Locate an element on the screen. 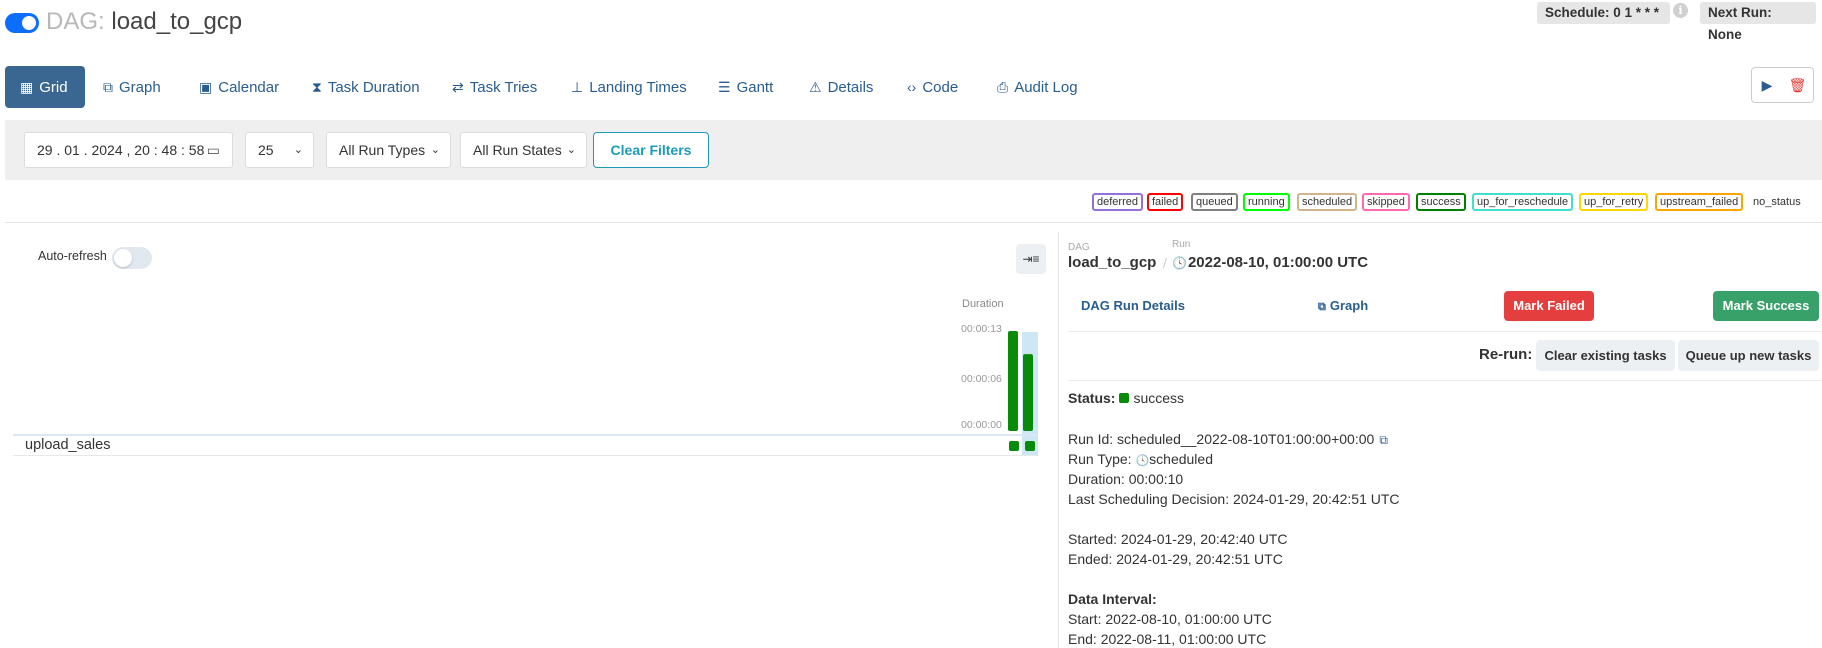 This screenshot has width=1822, height=648. legend-success: success is located at coordinates (1441, 202).